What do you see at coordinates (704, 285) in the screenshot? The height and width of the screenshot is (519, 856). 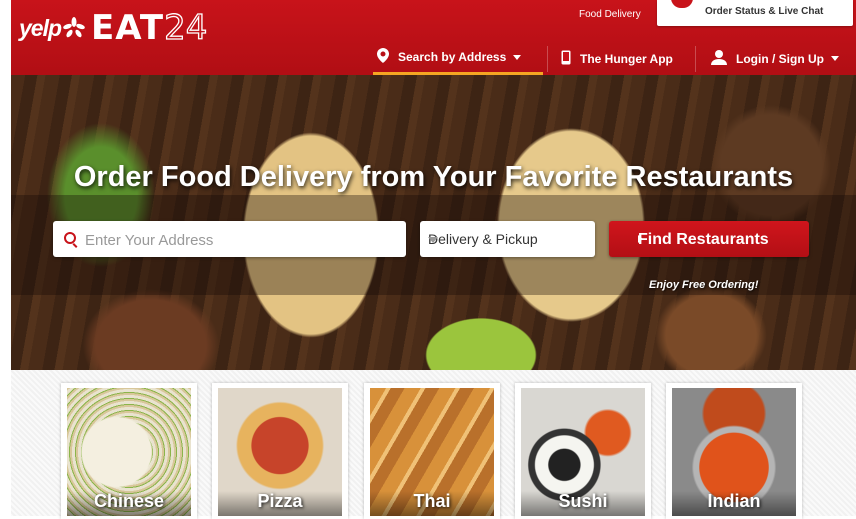 I see `free-ordering-text: Enjoy Free Ordering!` at bounding box center [704, 285].